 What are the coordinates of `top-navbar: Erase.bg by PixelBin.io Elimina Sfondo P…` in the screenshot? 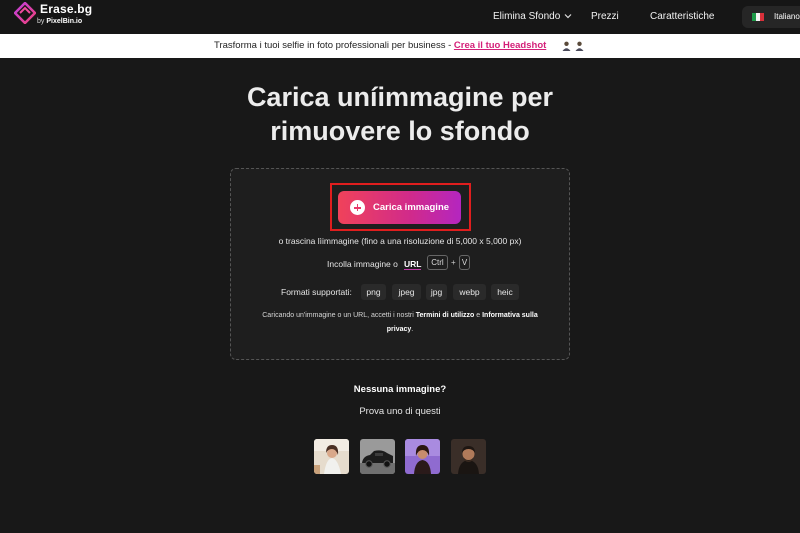 It's located at (400, 17).